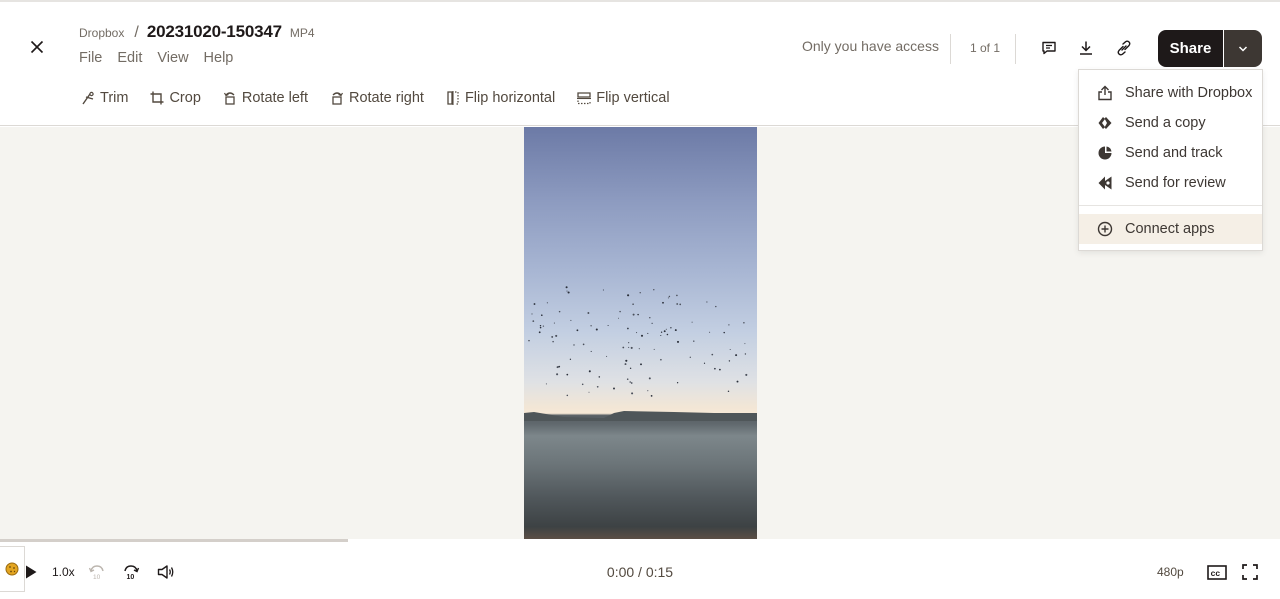  I want to click on menu-item-send-a-copy: Send a copy, so click(1170, 123).